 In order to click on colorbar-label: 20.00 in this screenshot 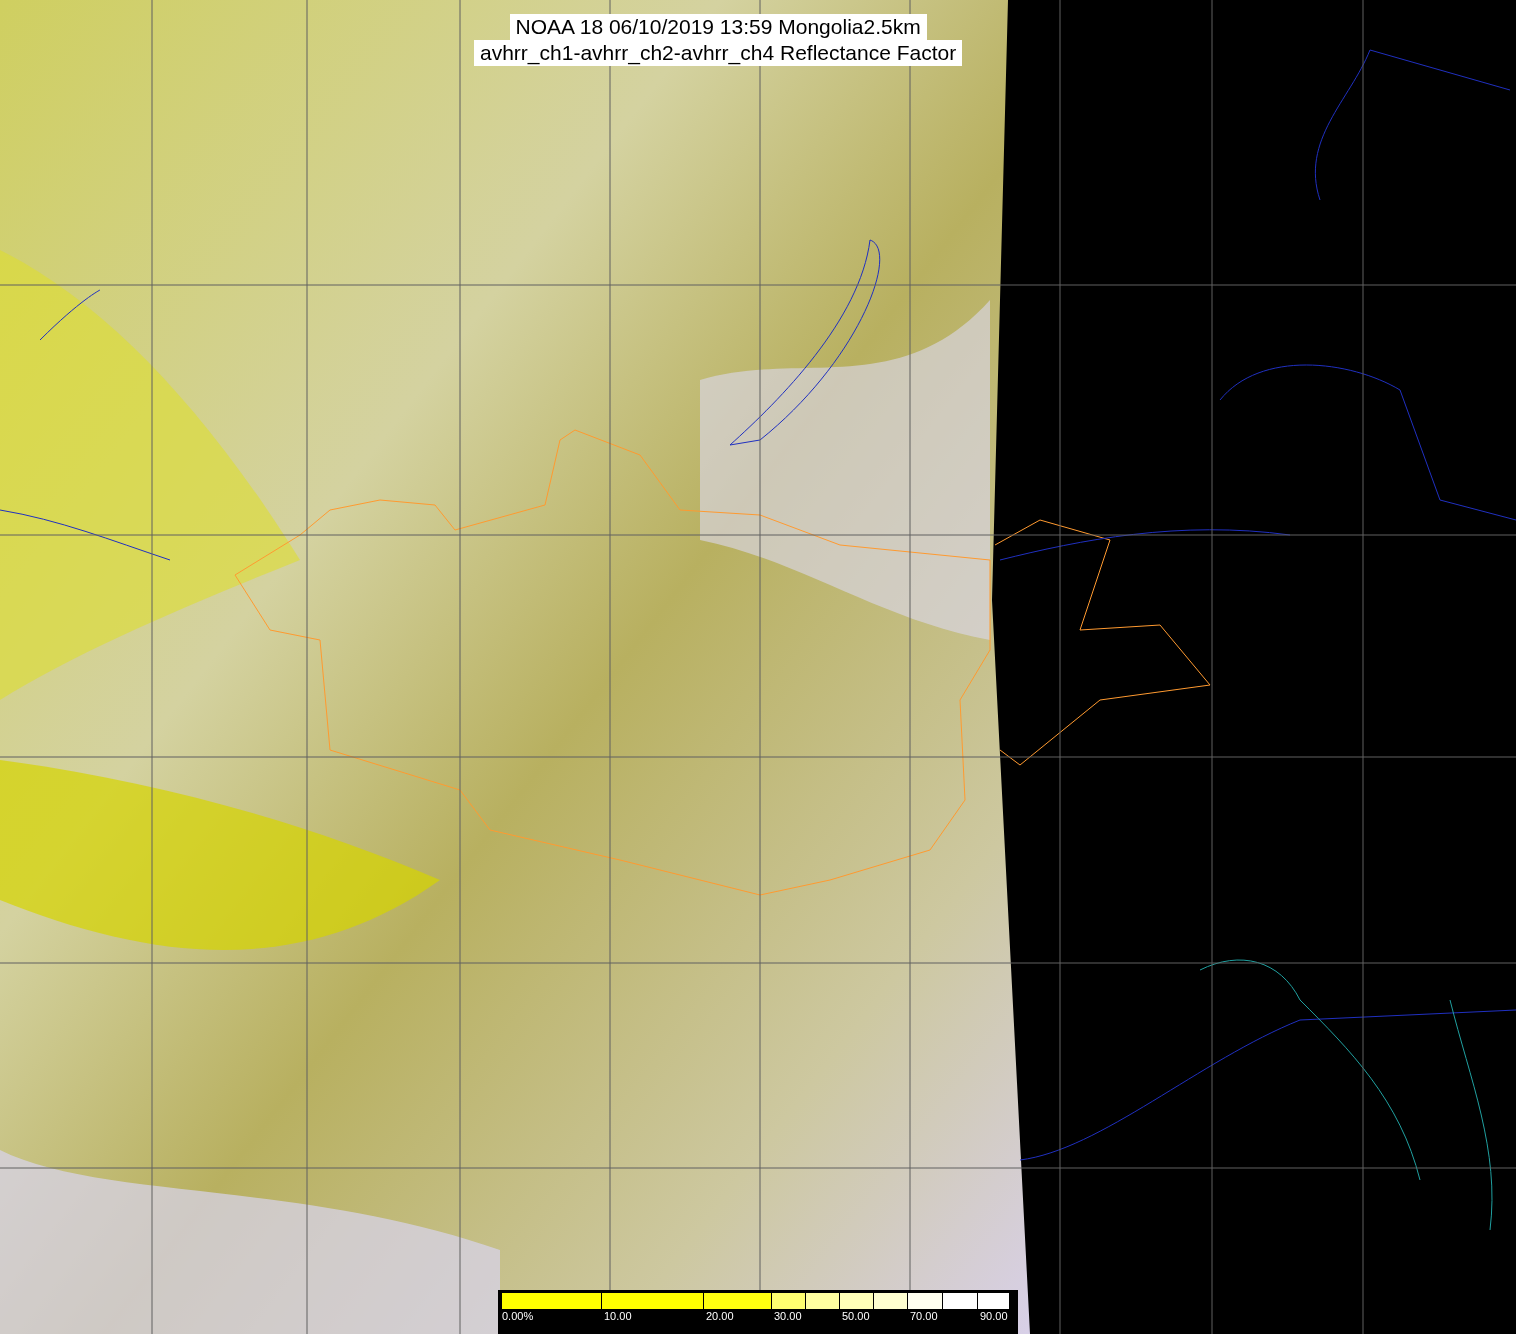, I will do `click(720, 1316)`.